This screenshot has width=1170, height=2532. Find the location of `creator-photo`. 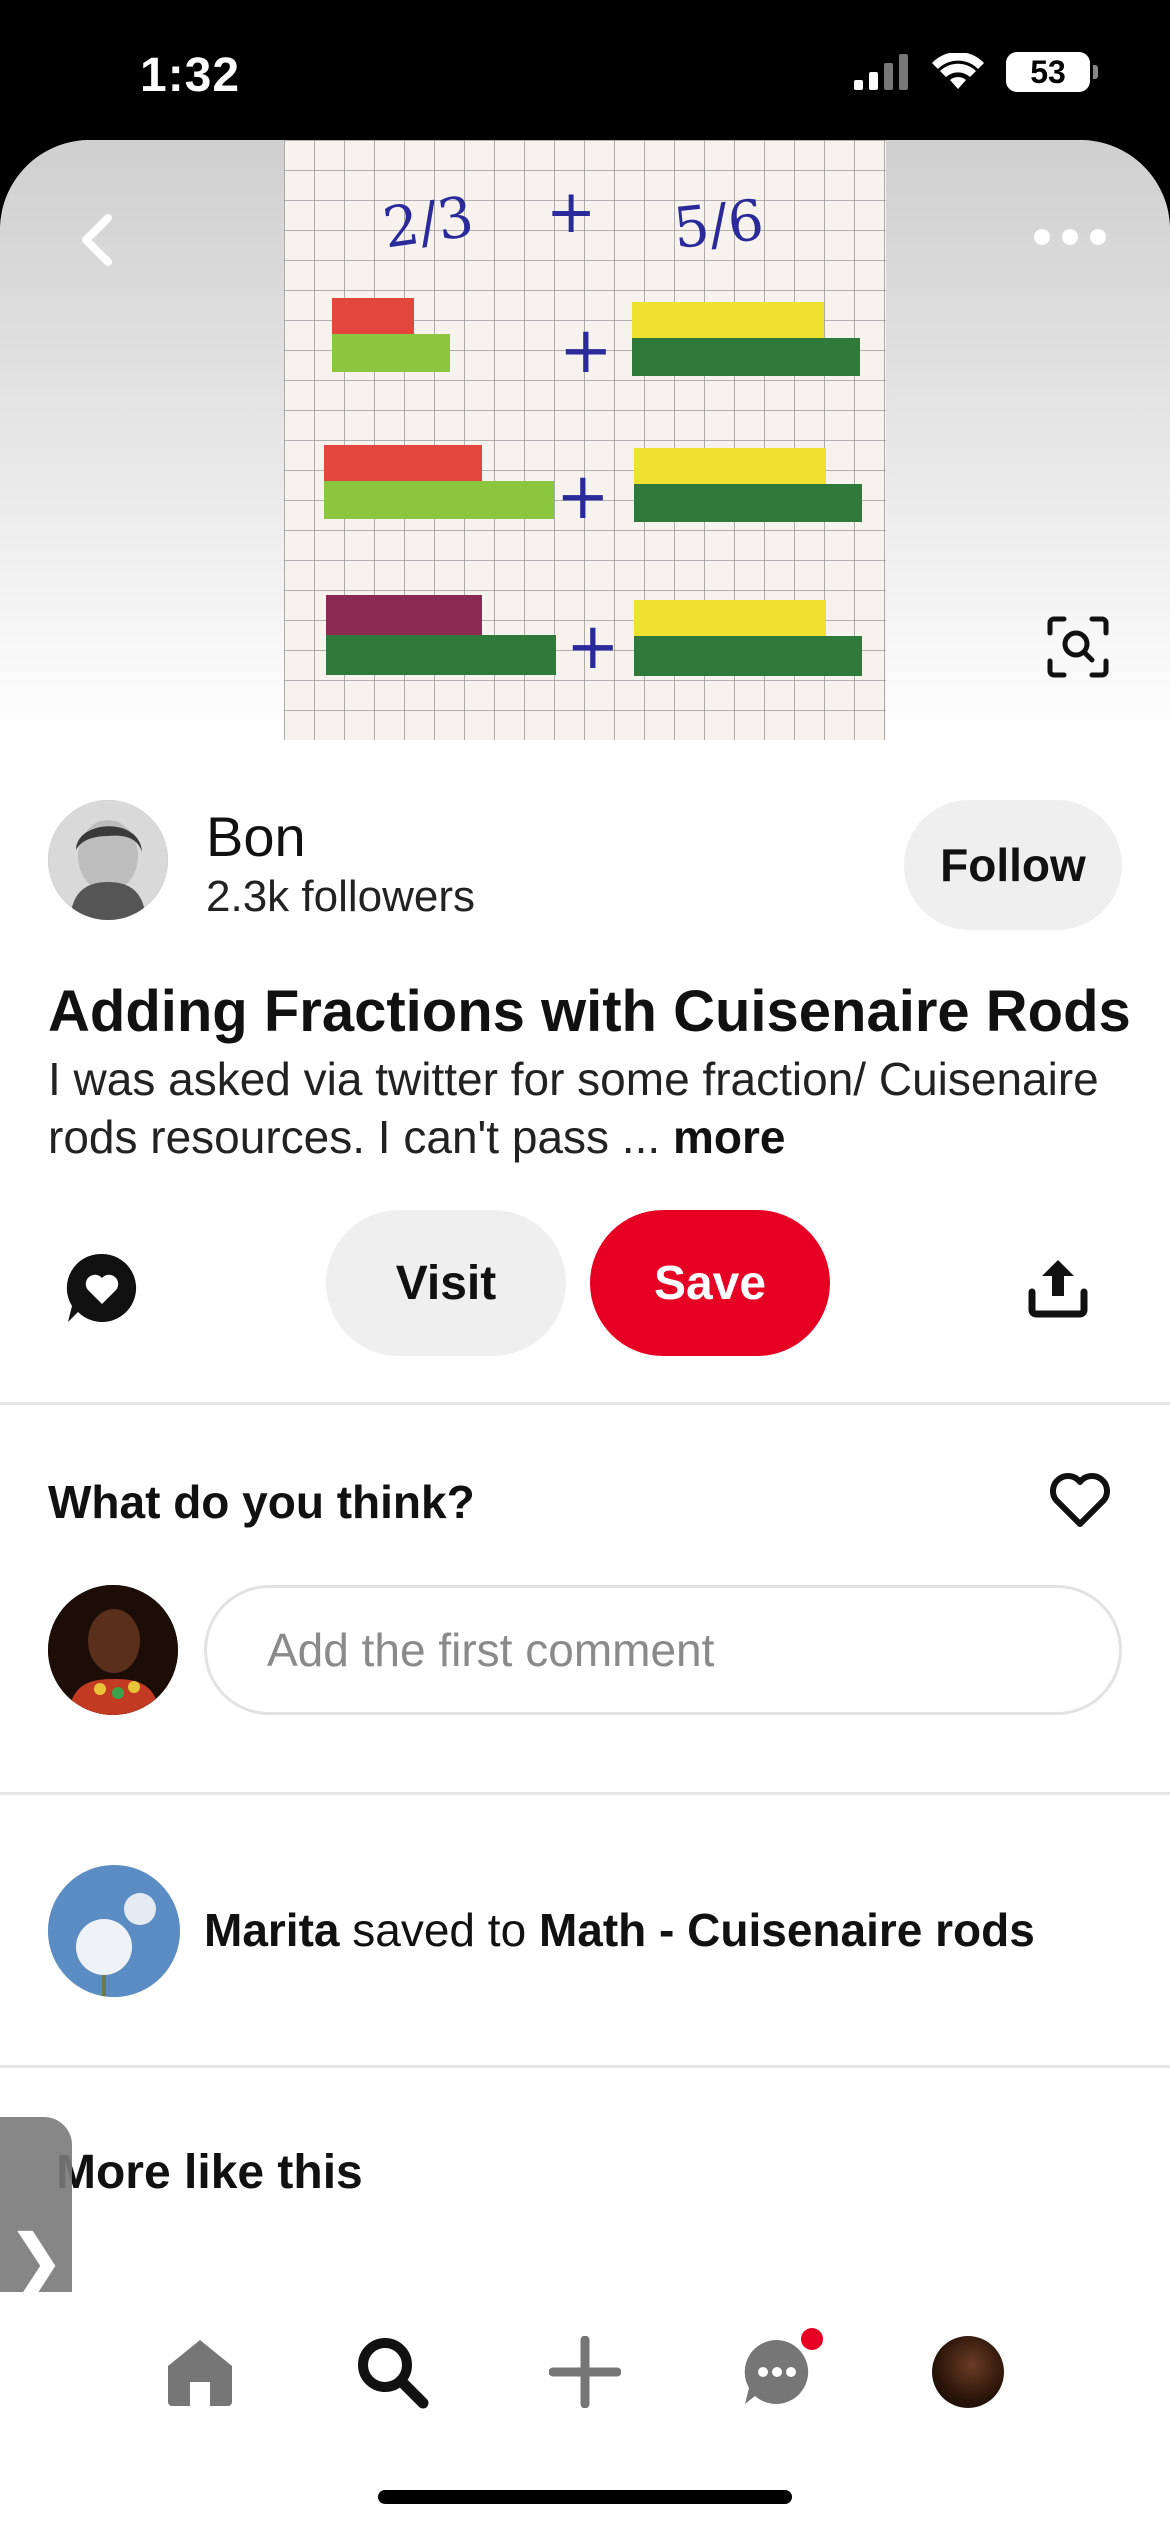

creator-photo is located at coordinates (108, 860).